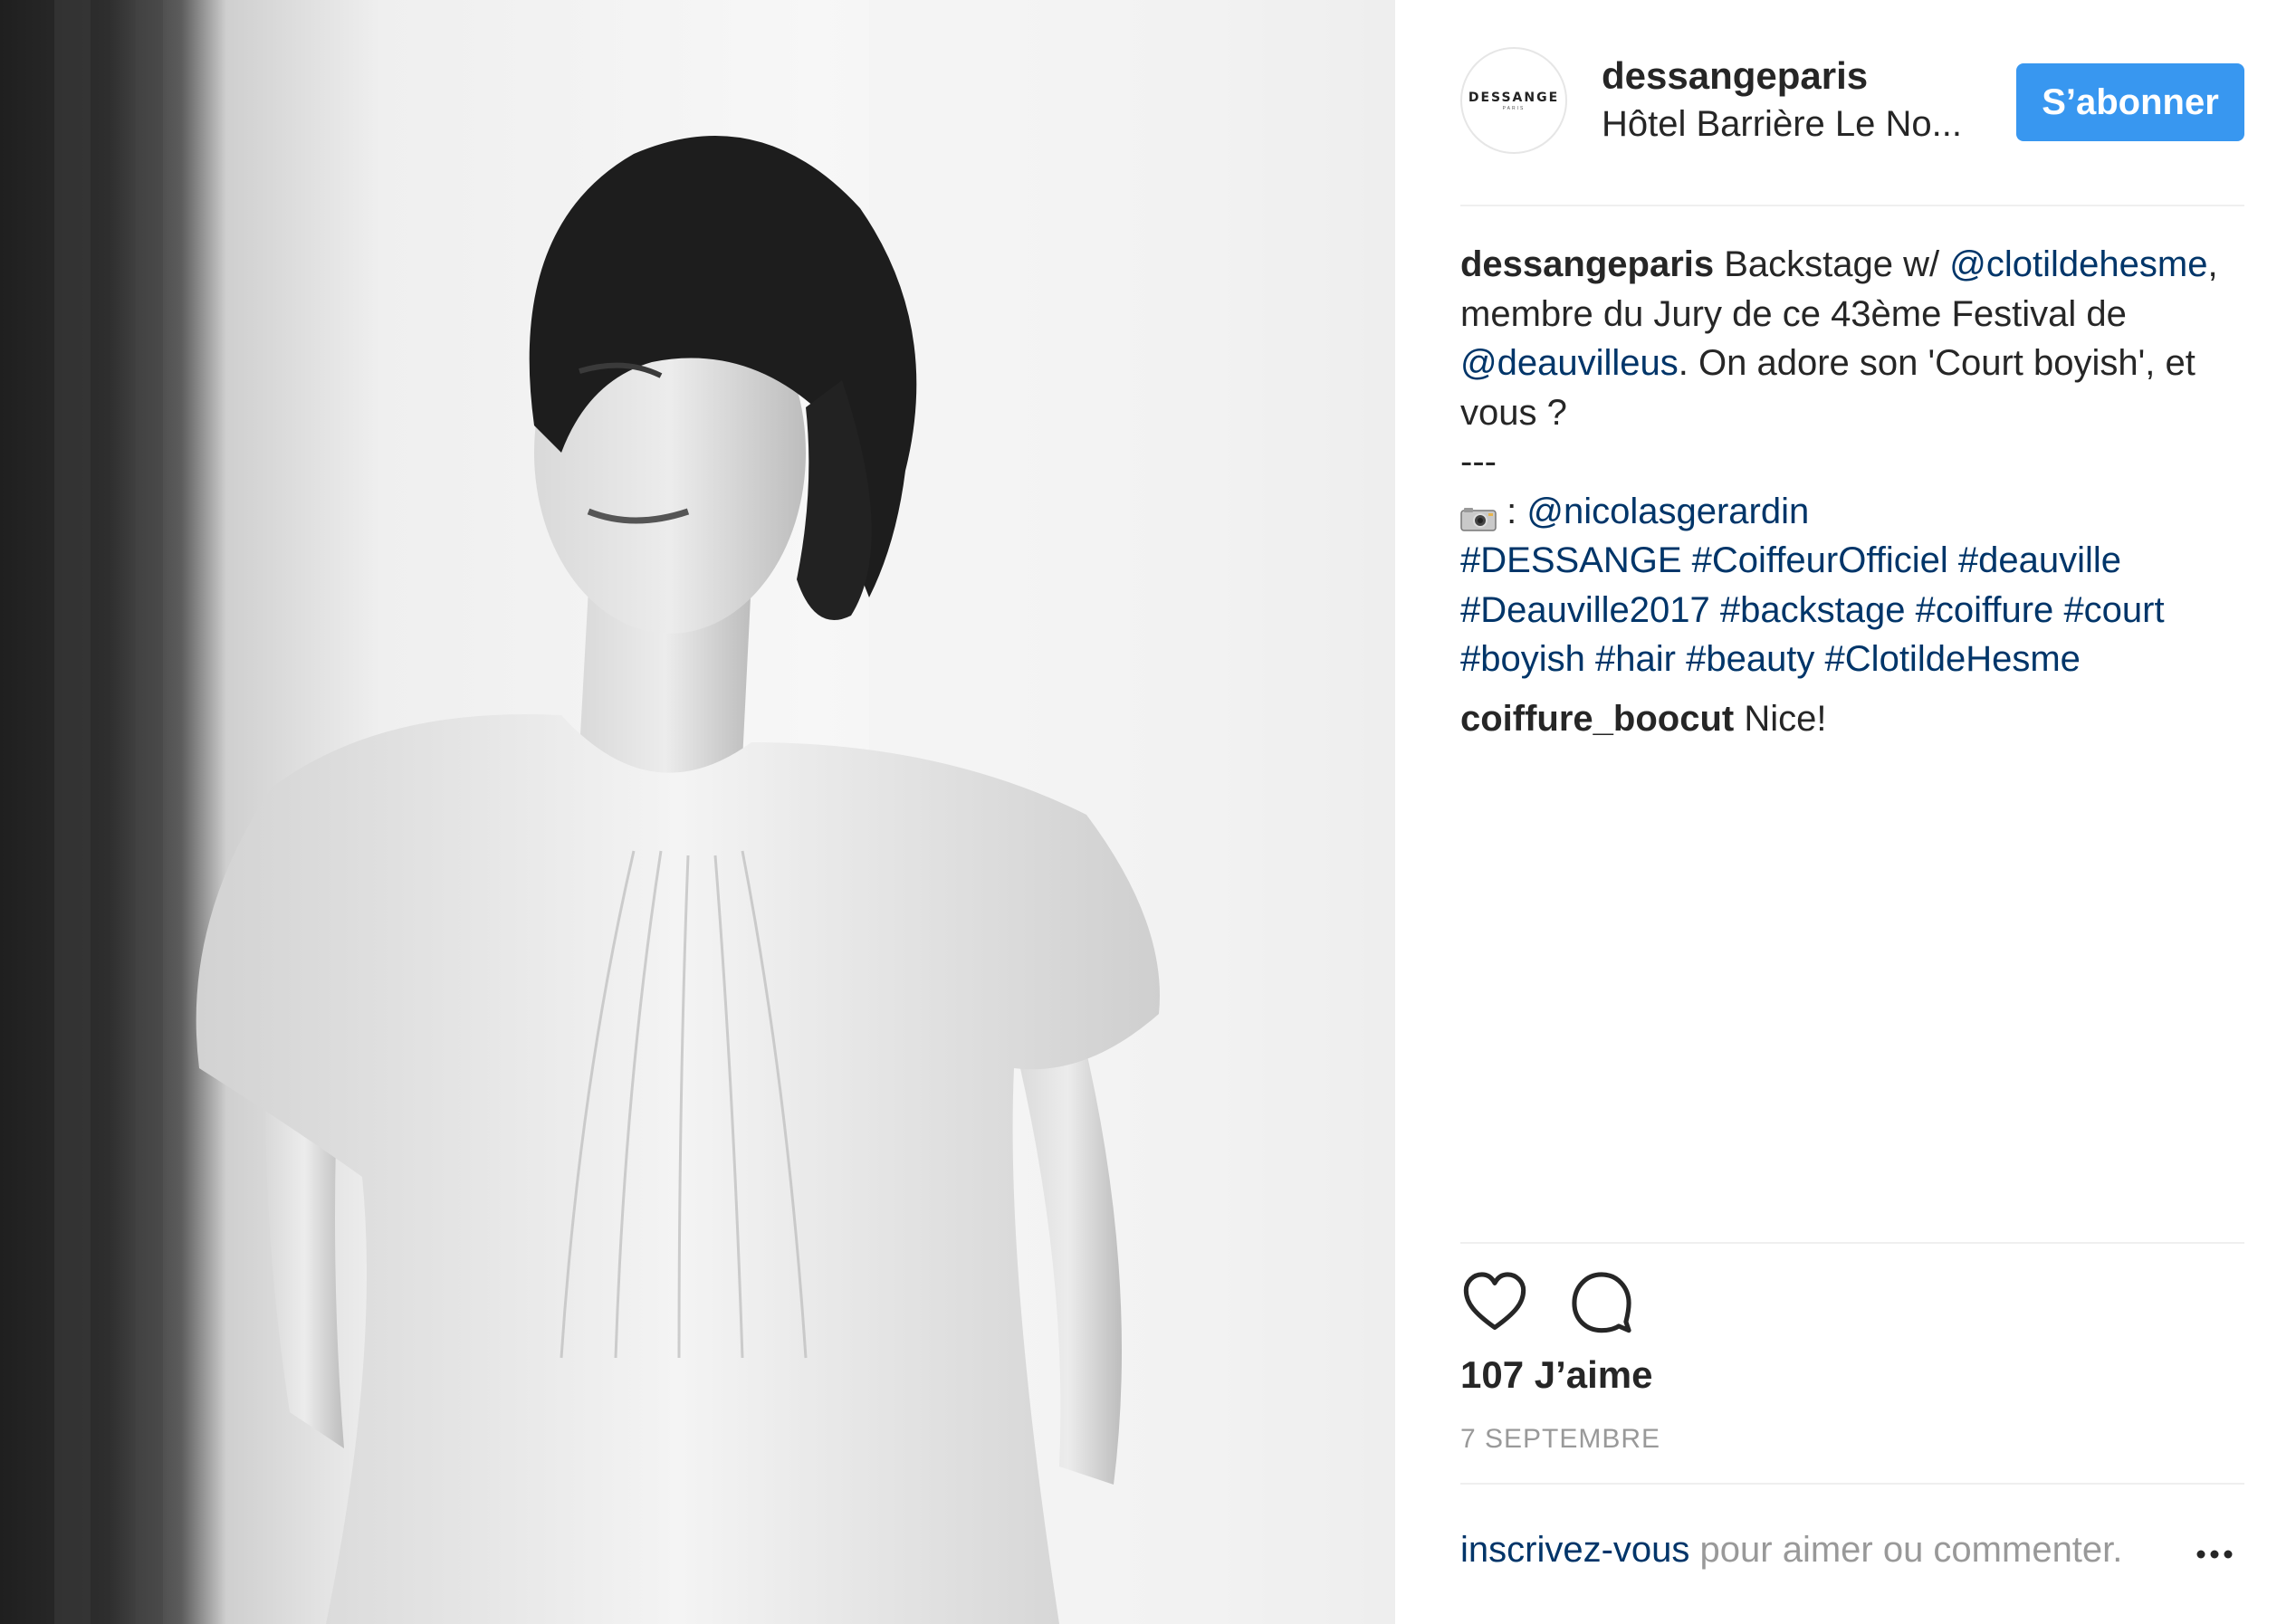 The width and height of the screenshot is (2296, 1624). Describe the element at coordinates (1852, 1484) in the screenshot. I see `footer-divider` at that location.